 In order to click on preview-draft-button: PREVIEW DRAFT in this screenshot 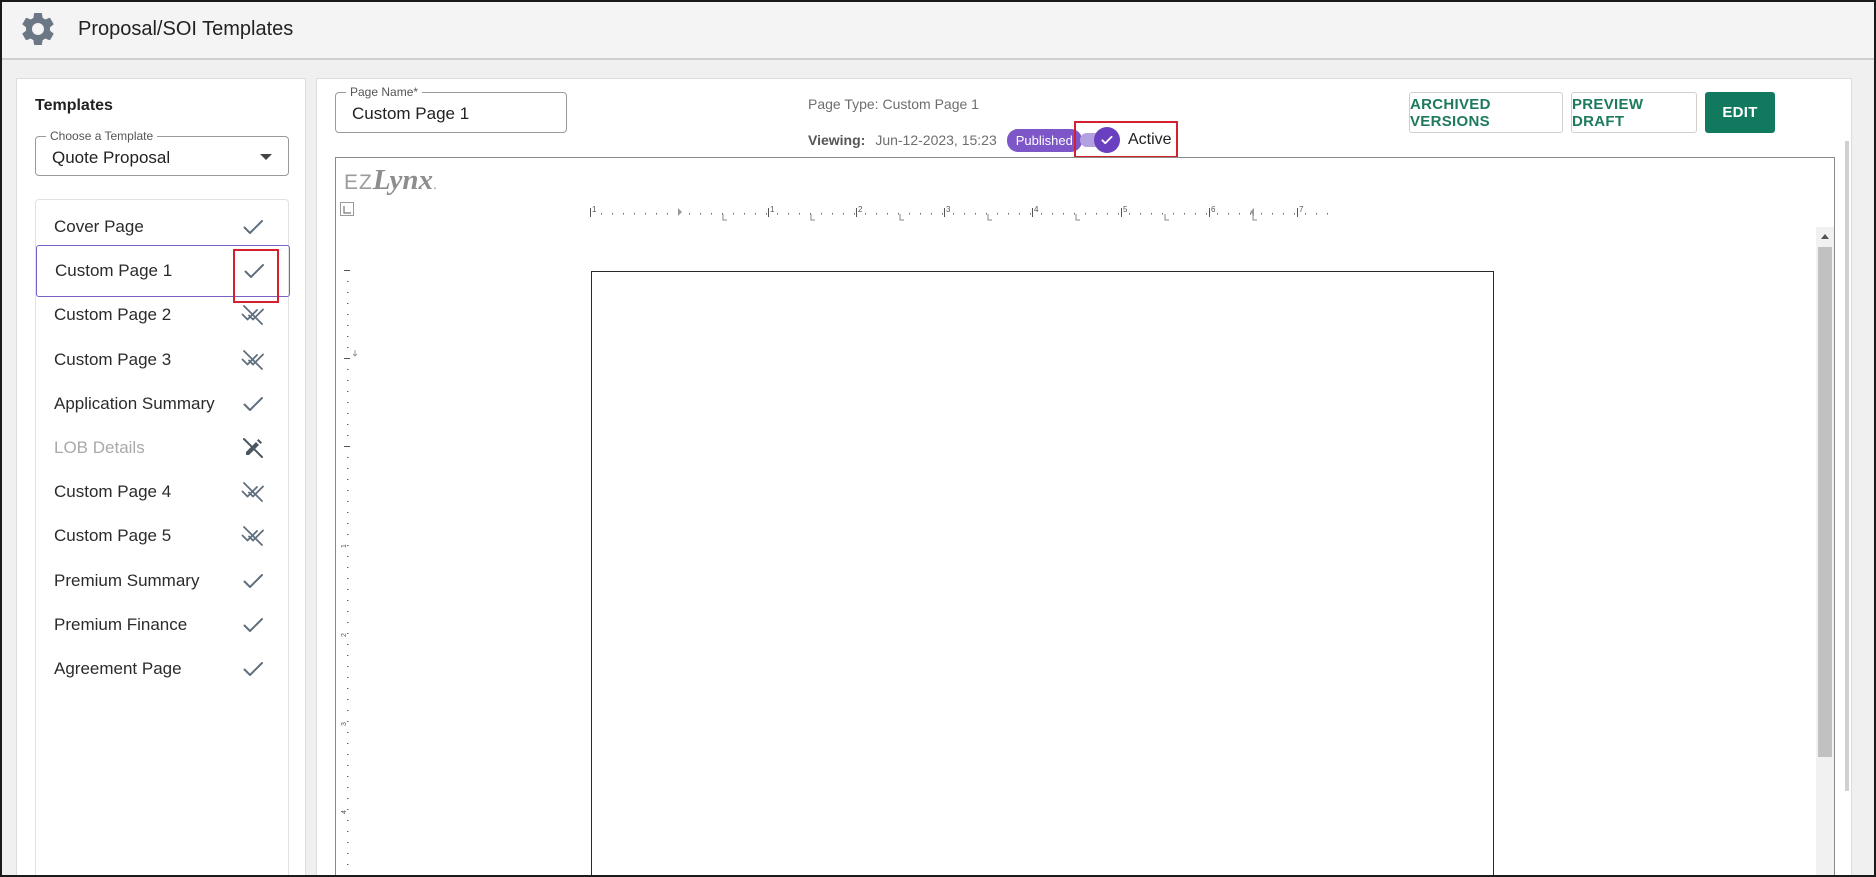, I will do `click(1634, 112)`.